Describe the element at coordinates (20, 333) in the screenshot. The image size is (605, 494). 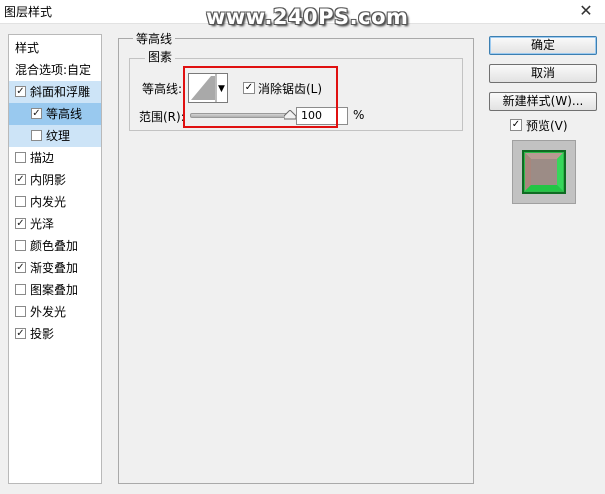
I see `drop-shadow-checkbox: ✓` at that location.